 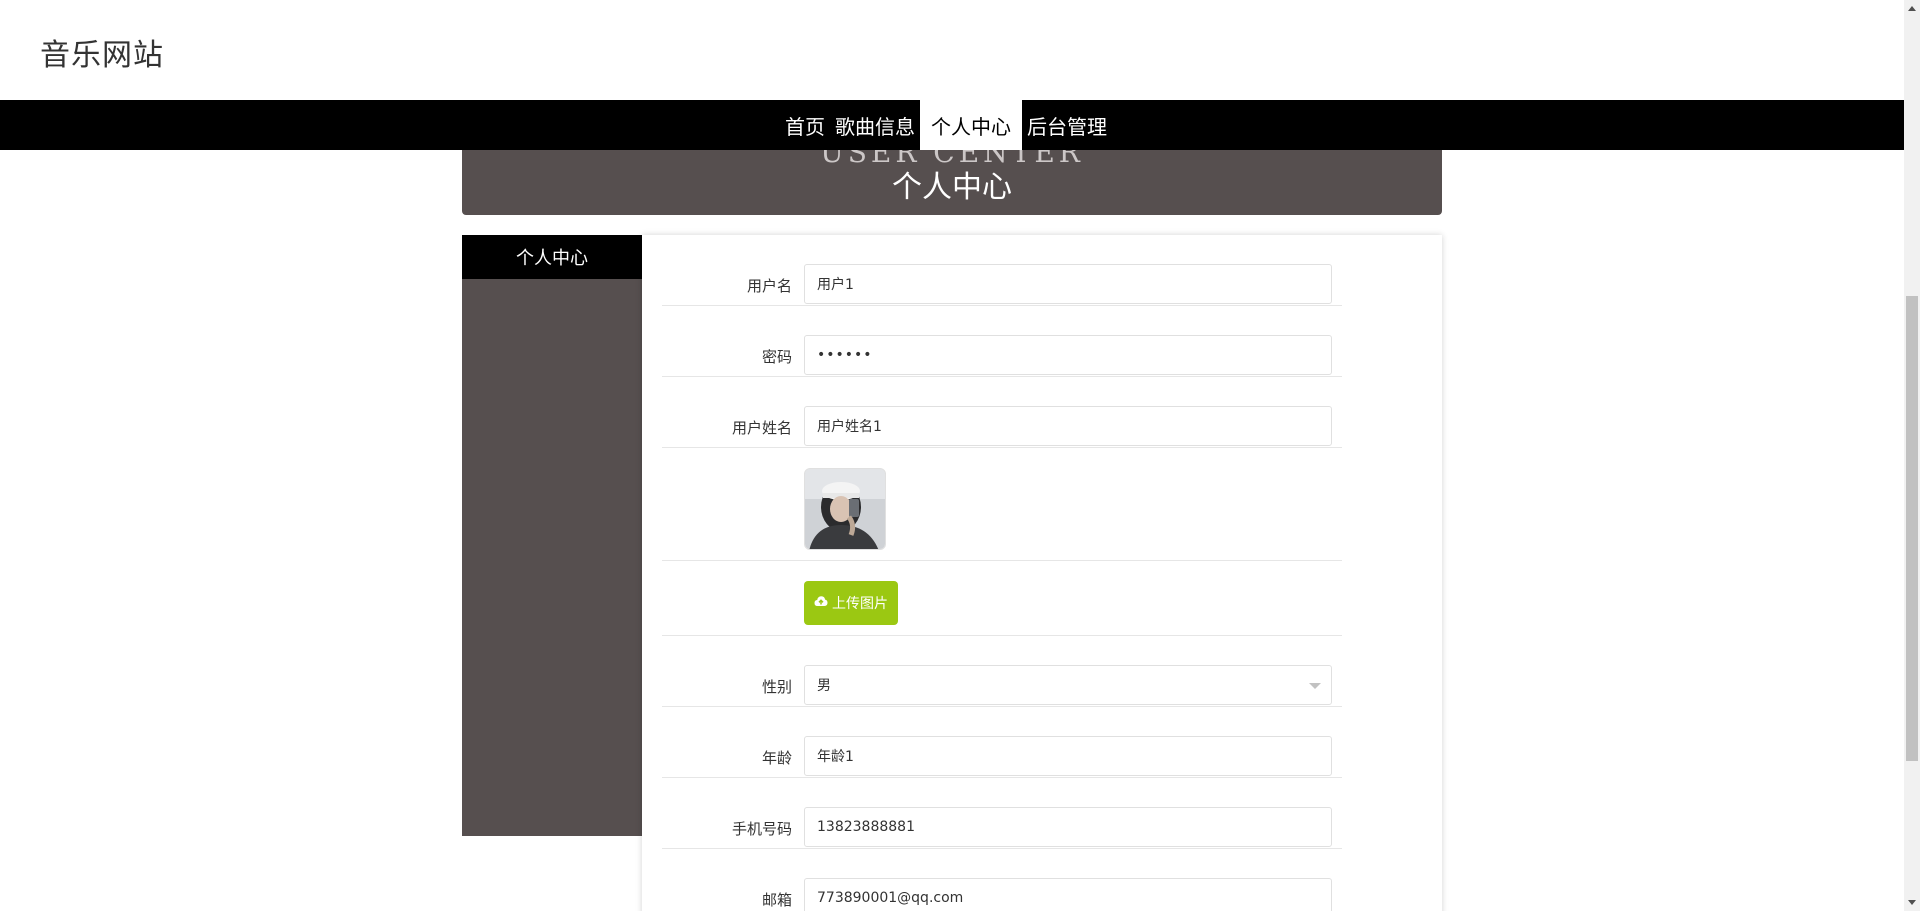 What do you see at coordinates (1068, 355) in the screenshot?
I see `password-input` at bounding box center [1068, 355].